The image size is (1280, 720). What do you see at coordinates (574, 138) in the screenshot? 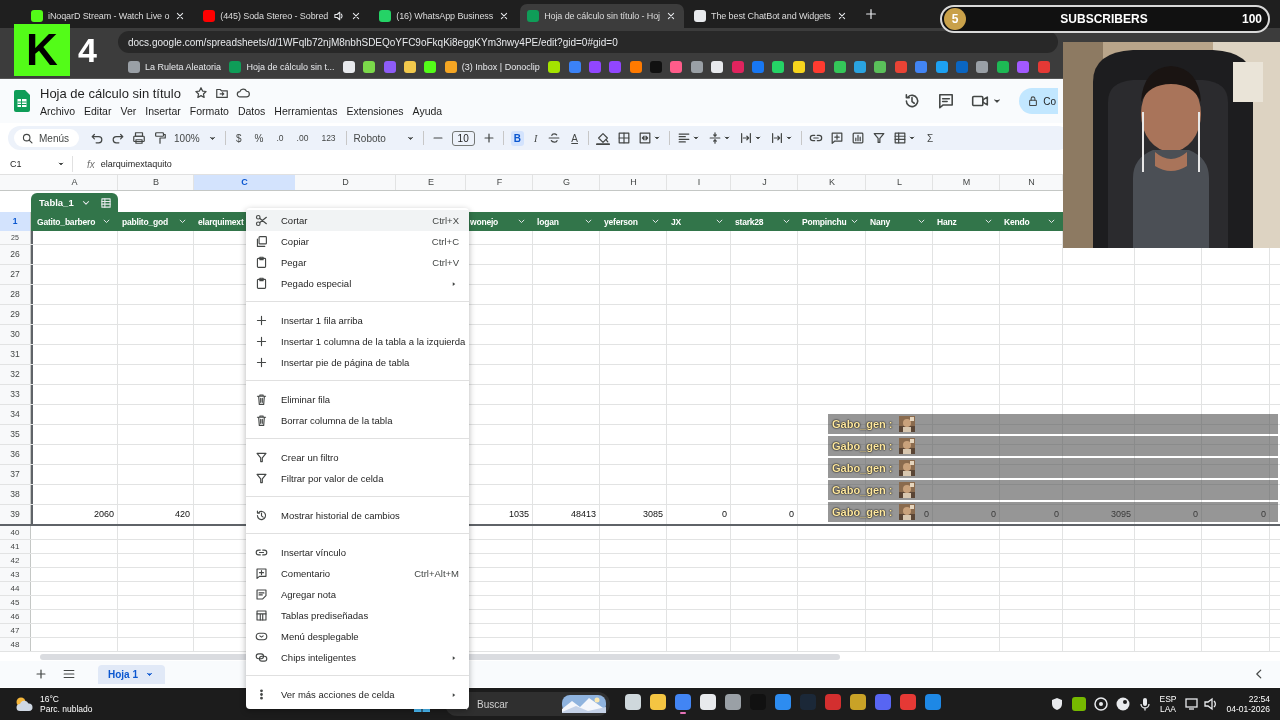
I see `text-color-button: A` at bounding box center [574, 138].